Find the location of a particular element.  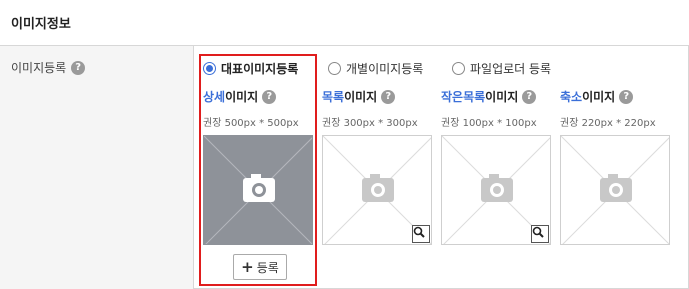

row-label-text: 이미지등록 is located at coordinates (39, 68).